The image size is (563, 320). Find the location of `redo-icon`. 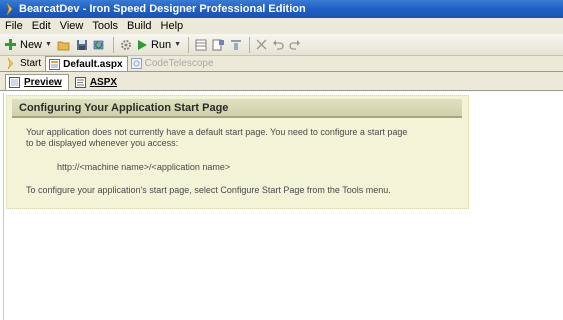

redo-icon is located at coordinates (295, 44).